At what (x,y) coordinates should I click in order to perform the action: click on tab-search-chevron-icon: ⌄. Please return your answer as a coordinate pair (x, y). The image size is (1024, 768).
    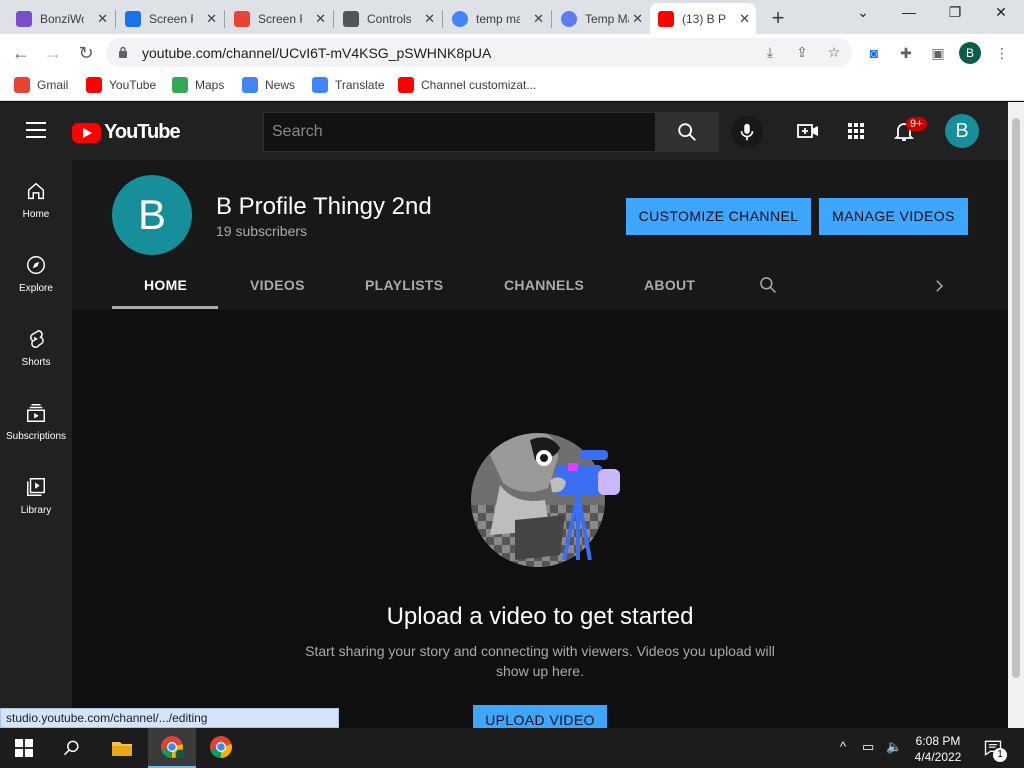
    Looking at the image, I should click on (863, 12).